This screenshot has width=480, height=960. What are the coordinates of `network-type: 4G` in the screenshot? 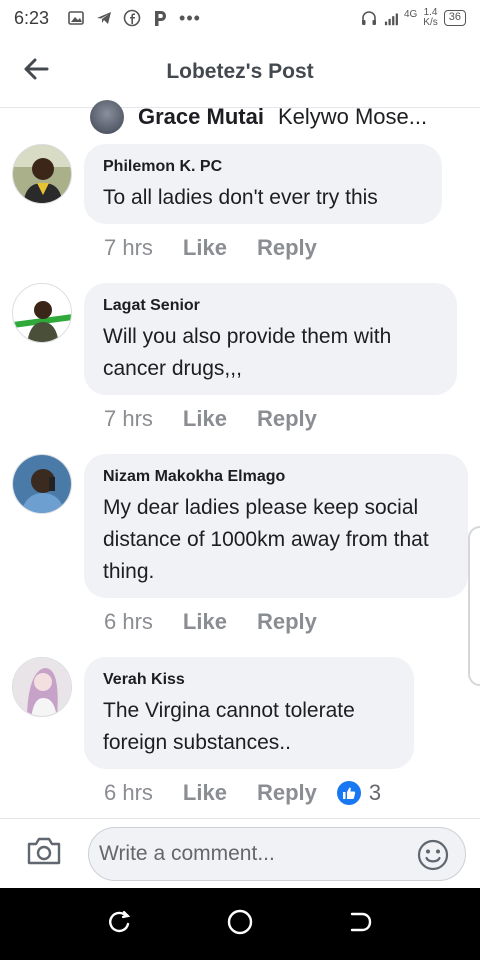 It's located at (410, 14).